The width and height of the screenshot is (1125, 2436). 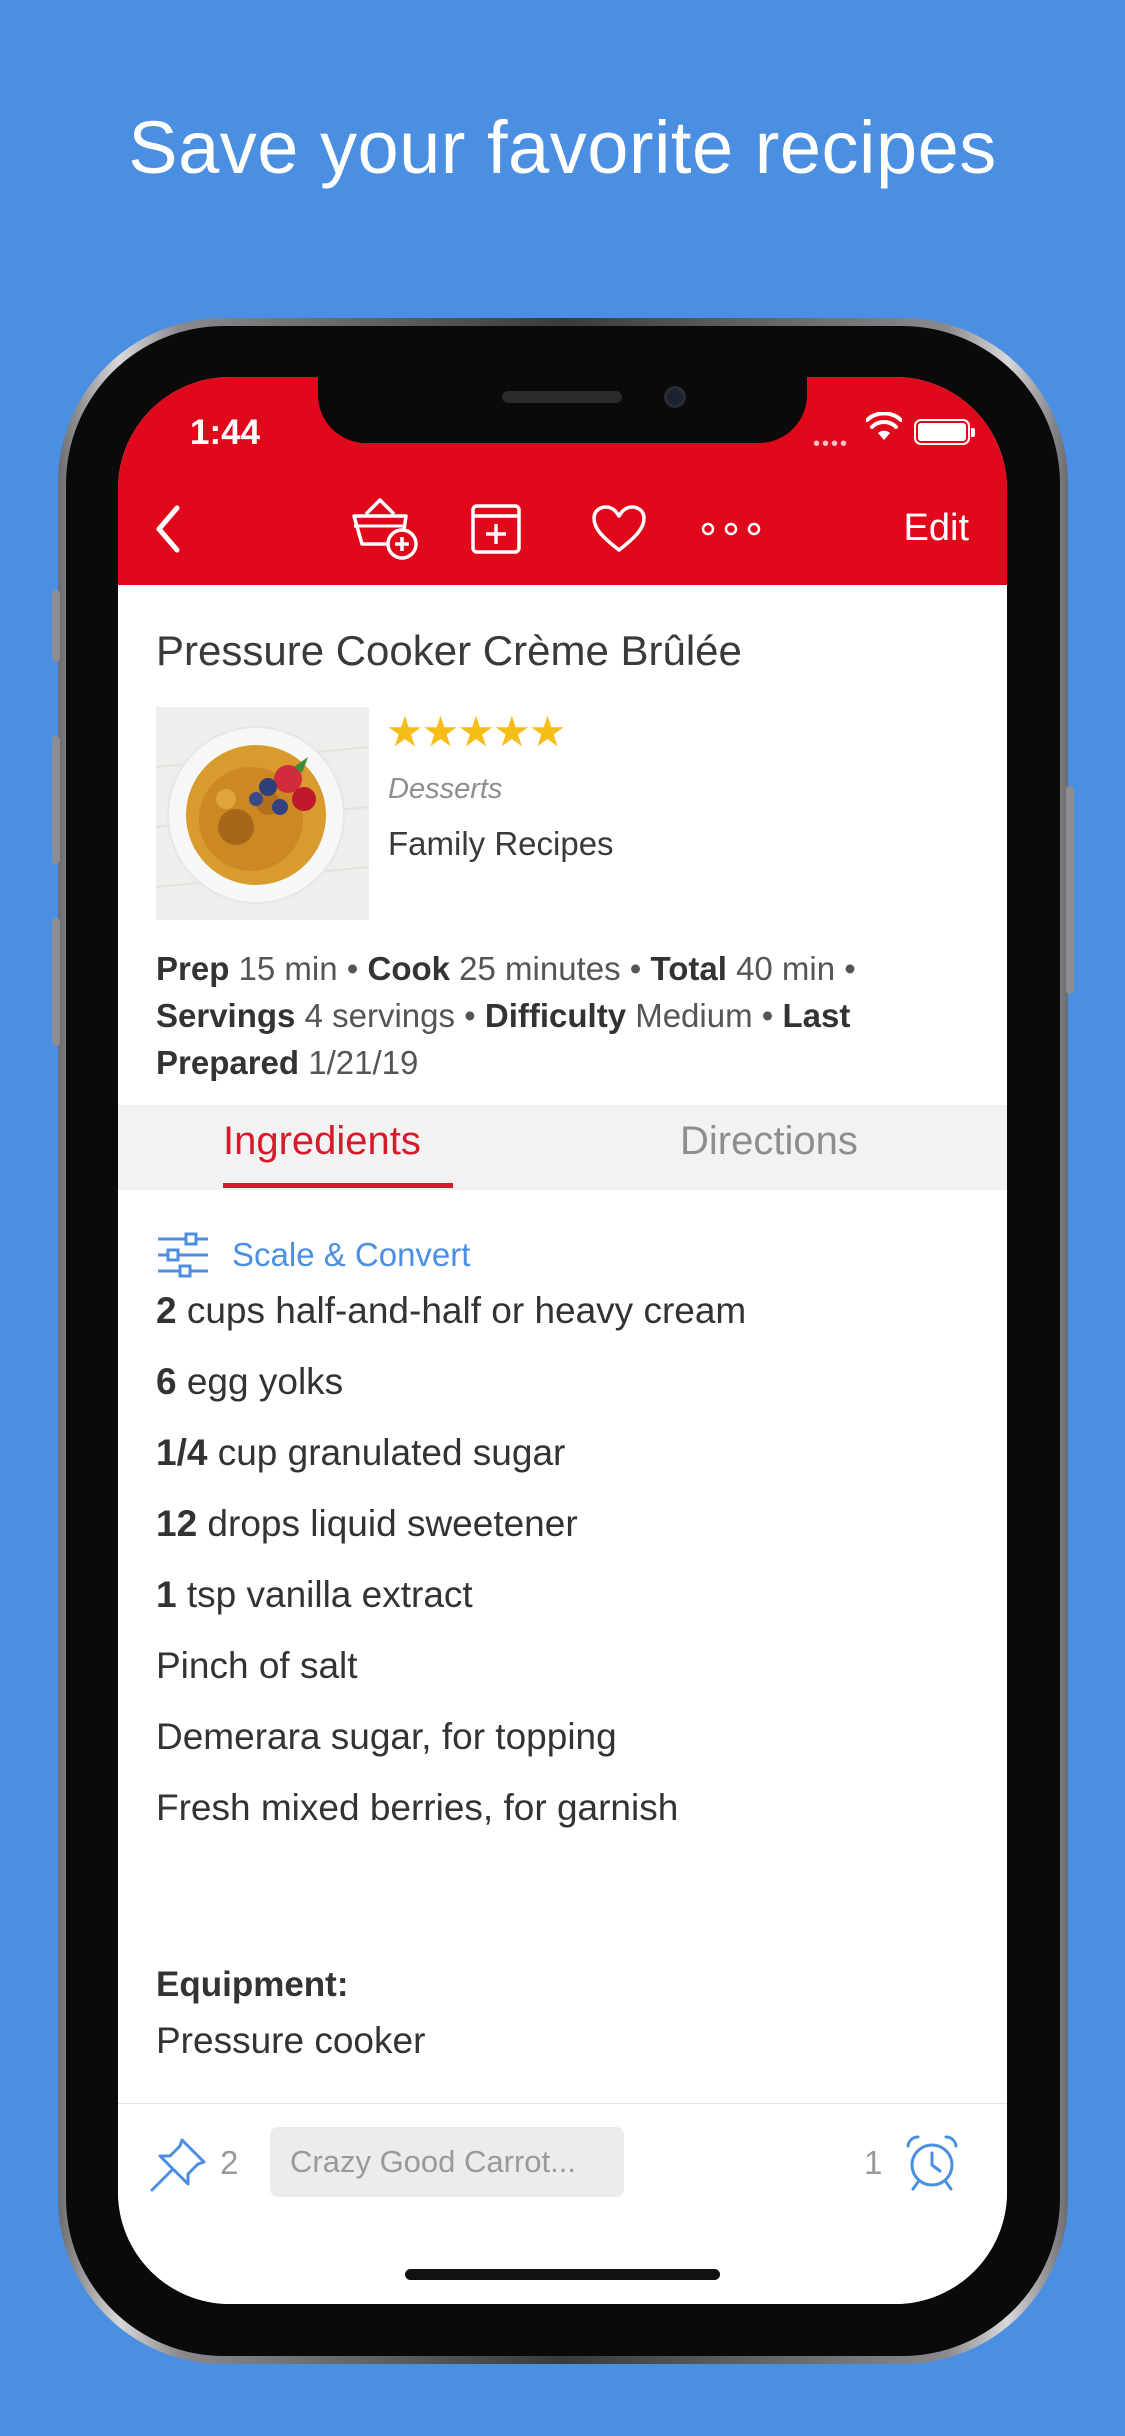 I want to click on add-to-calendar-button, so click(x=496, y=529).